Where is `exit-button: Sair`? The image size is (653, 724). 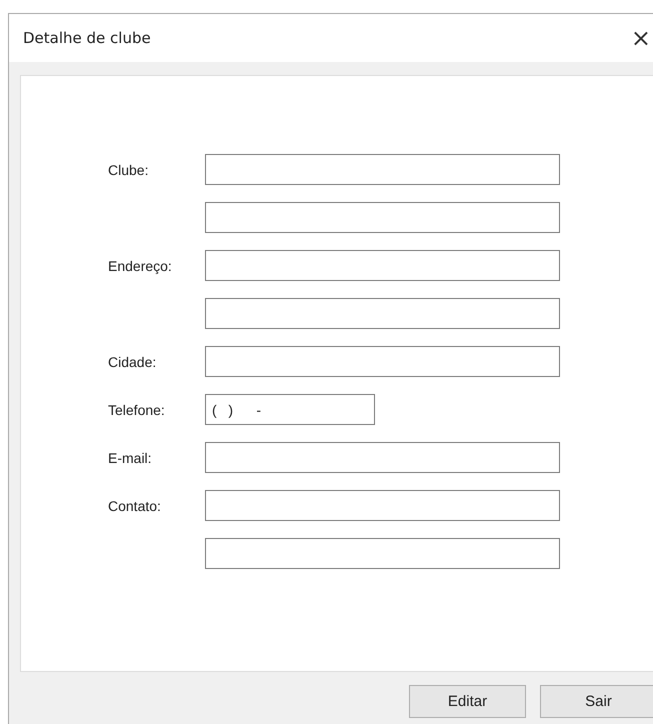
exit-button: Sair is located at coordinates (596, 701).